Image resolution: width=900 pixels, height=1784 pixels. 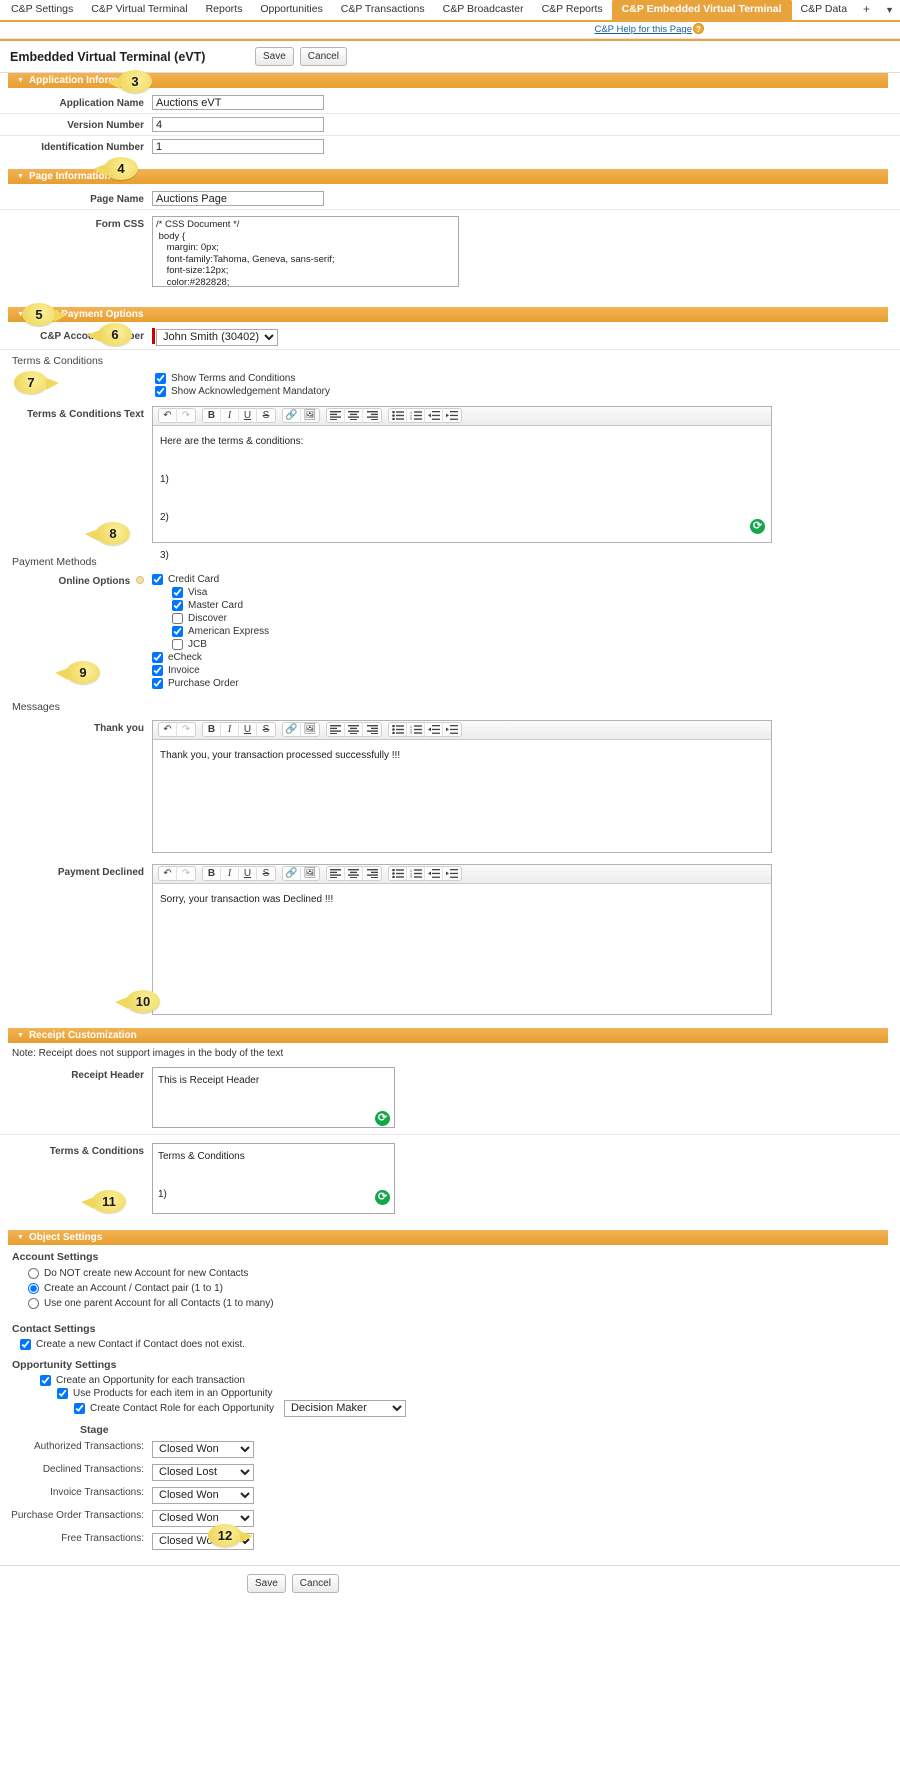 I want to click on checkbox-master-card, so click(x=177, y=605).